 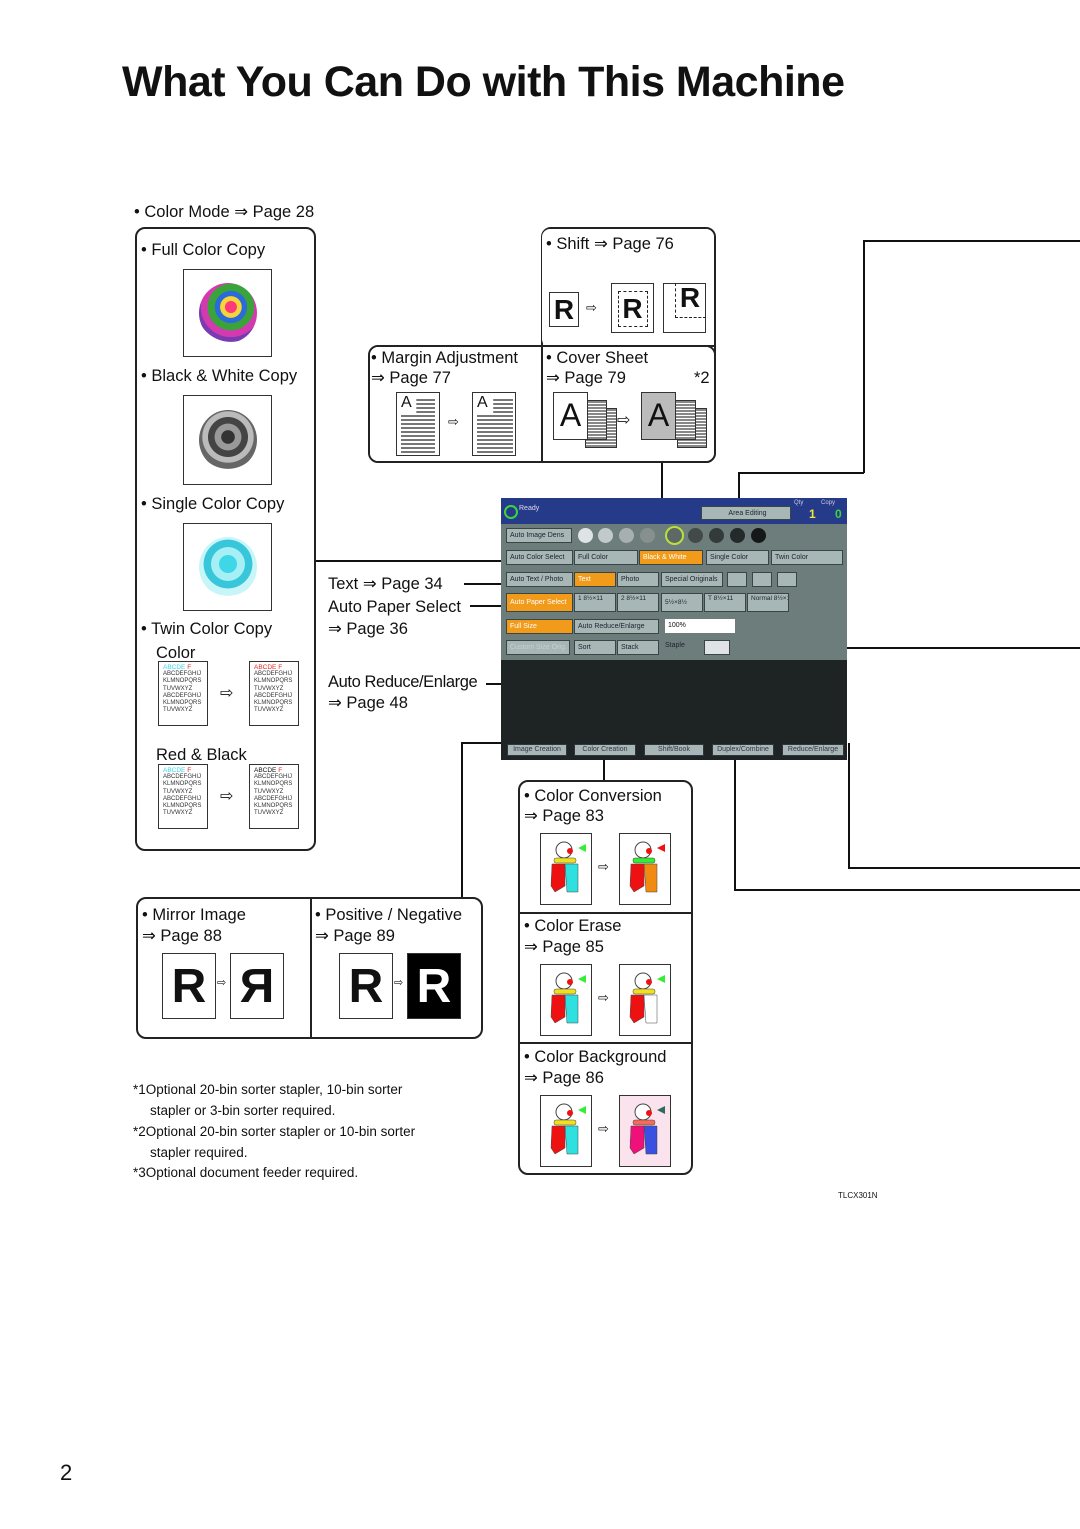 What do you see at coordinates (743, 750) in the screenshot?
I see `tab-duplex-combine: Duplex/Combine` at bounding box center [743, 750].